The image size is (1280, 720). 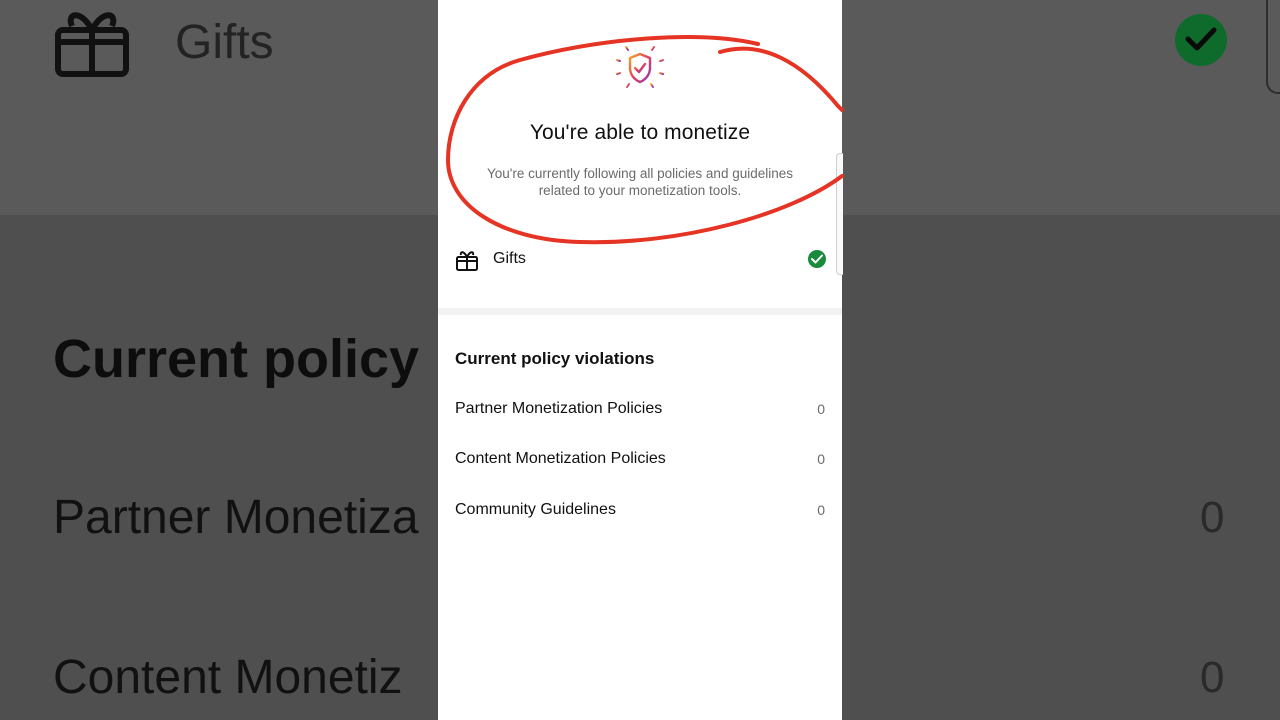 I want to click on background-gifts-label: Gifts, so click(x=224, y=42).